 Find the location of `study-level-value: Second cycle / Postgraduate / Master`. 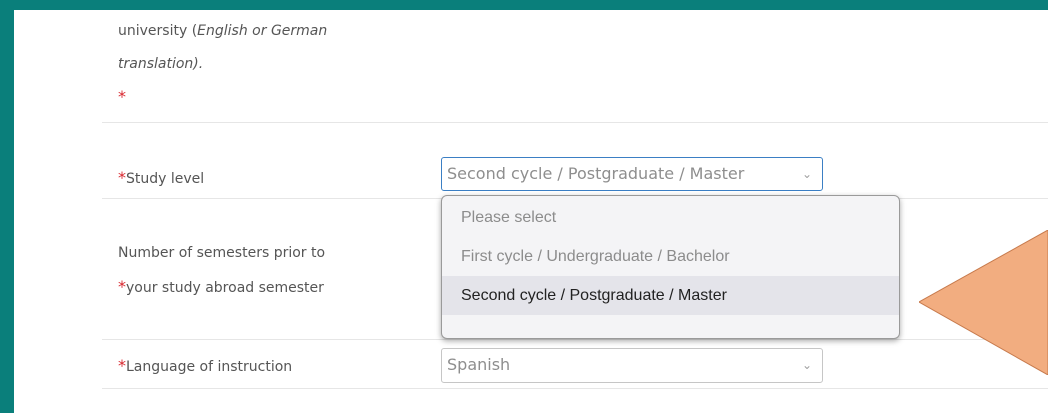

study-level-value: Second cycle / Postgraduate / Master is located at coordinates (596, 173).